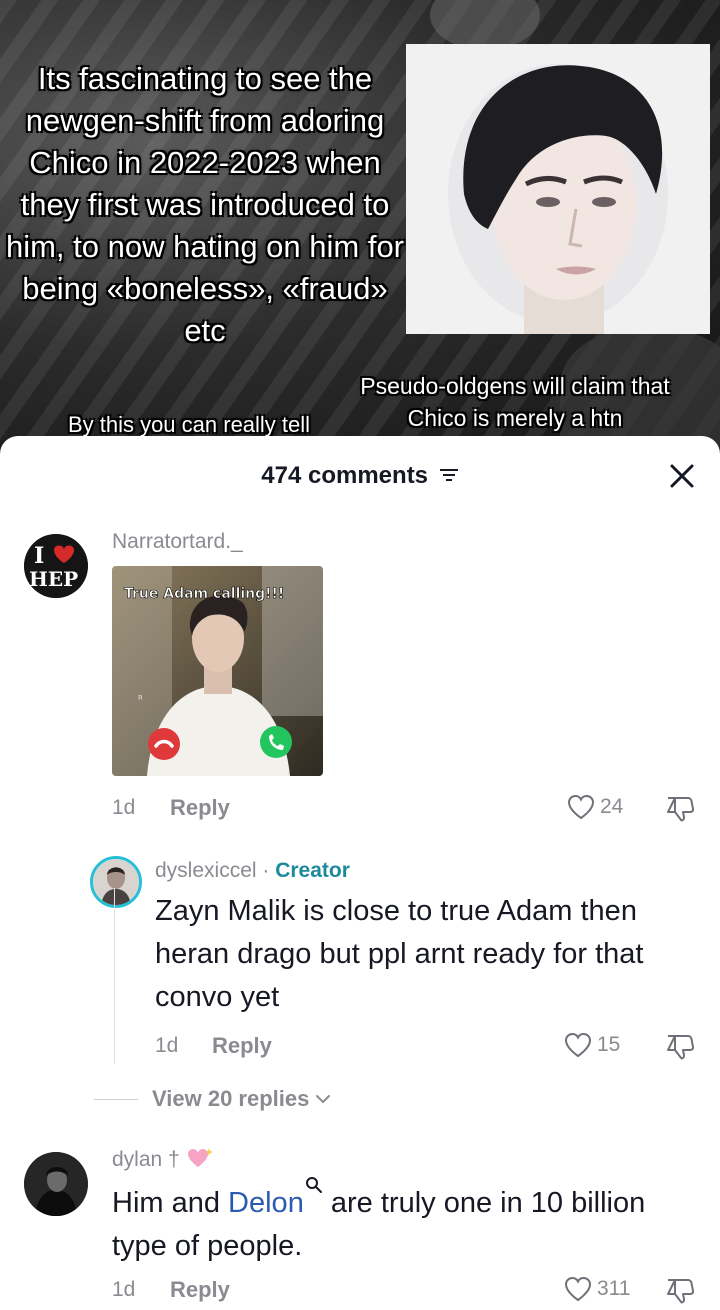  I want to click on comments-header: 474 comments, so click(360, 476).